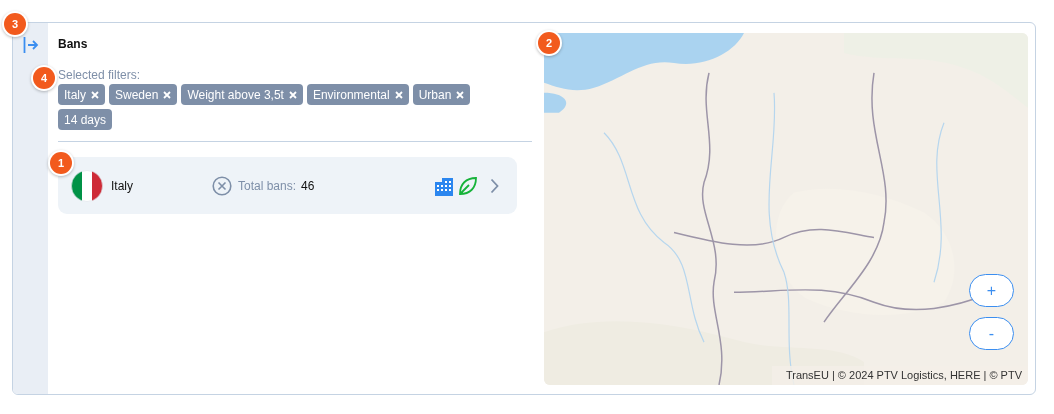  What do you see at coordinates (81, 94) in the screenshot?
I see `filter-chip: Italy` at bounding box center [81, 94].